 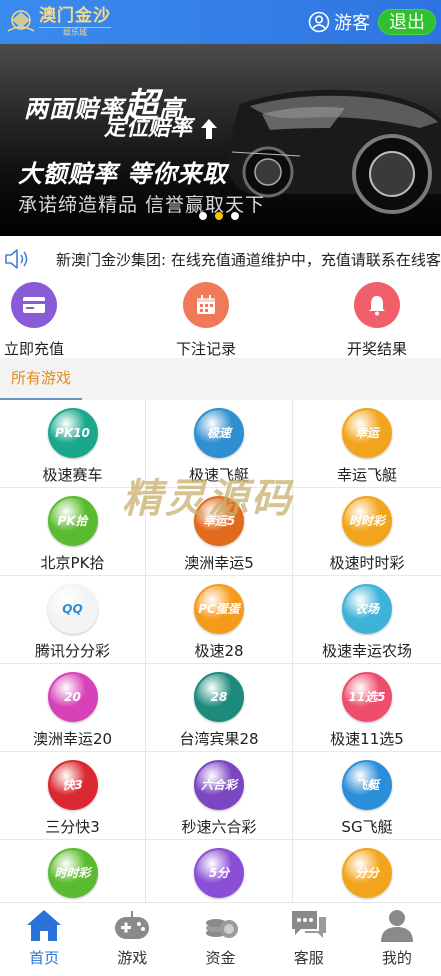 I want to click on game-logo-icon: 分分, so click(x=367, y=873).